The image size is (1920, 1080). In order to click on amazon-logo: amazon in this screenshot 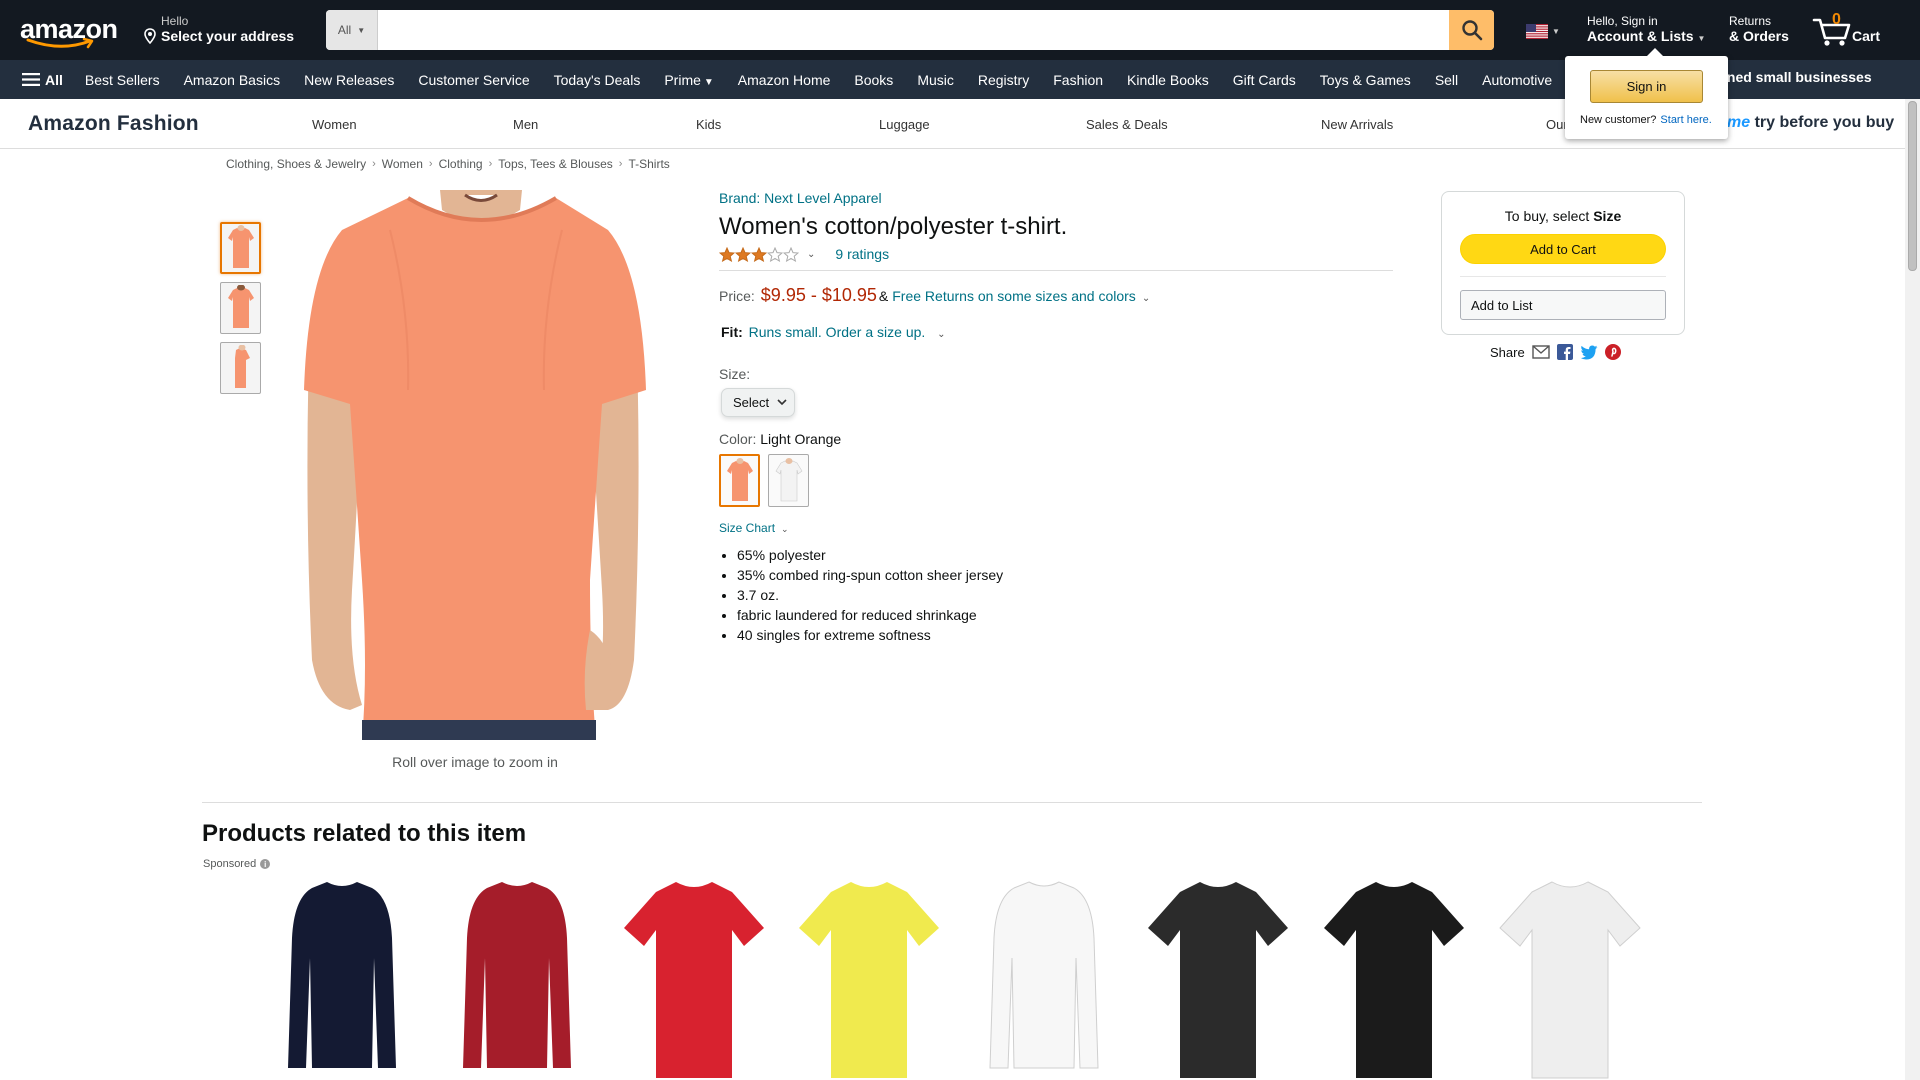, I will do `click(70, 30)`.